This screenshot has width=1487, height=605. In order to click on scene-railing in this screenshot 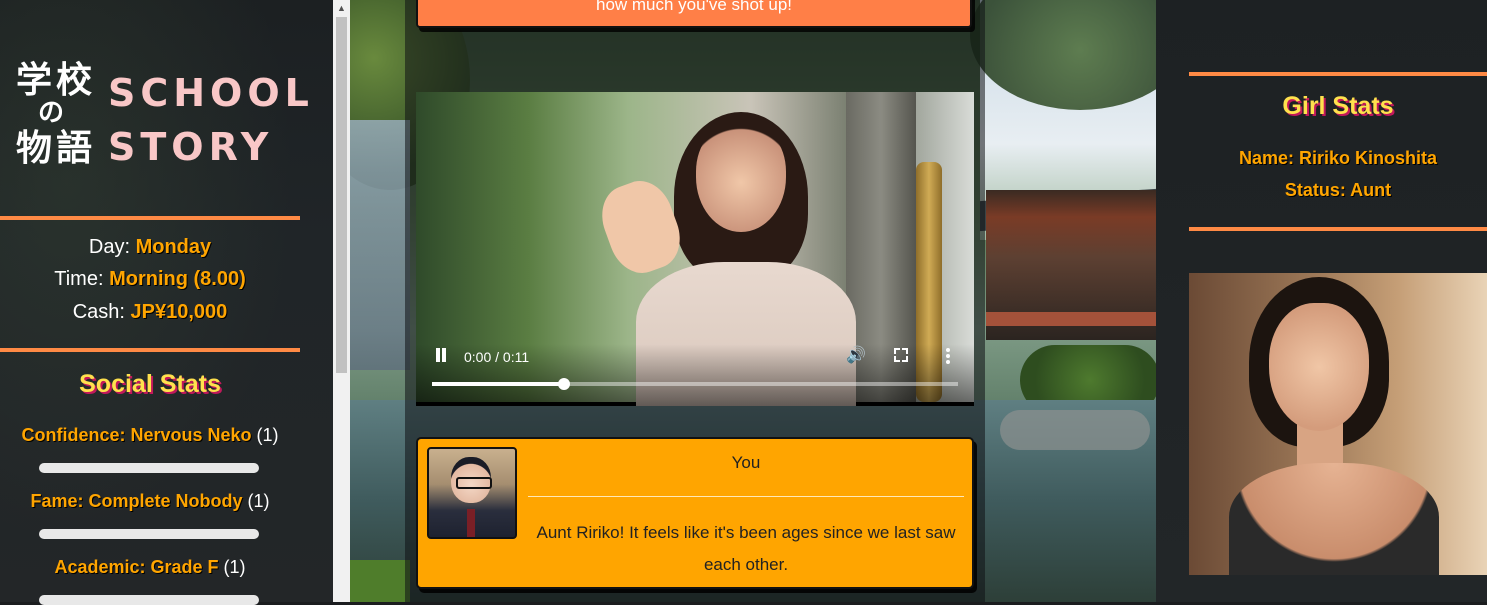, I will do `click(1071, 319)`.